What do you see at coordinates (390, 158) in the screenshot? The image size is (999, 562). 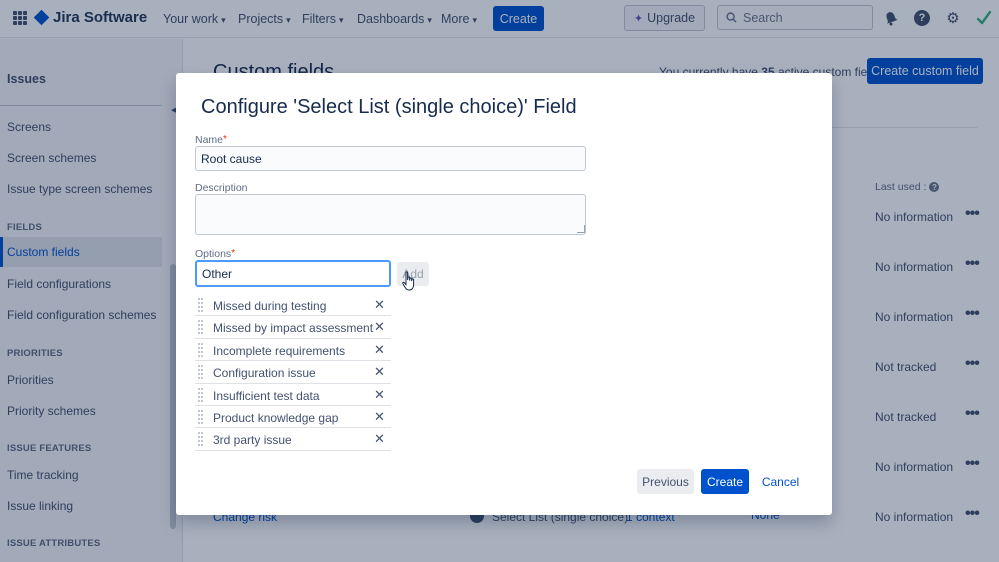 I see `name-field` at bounding box center [390, 158].